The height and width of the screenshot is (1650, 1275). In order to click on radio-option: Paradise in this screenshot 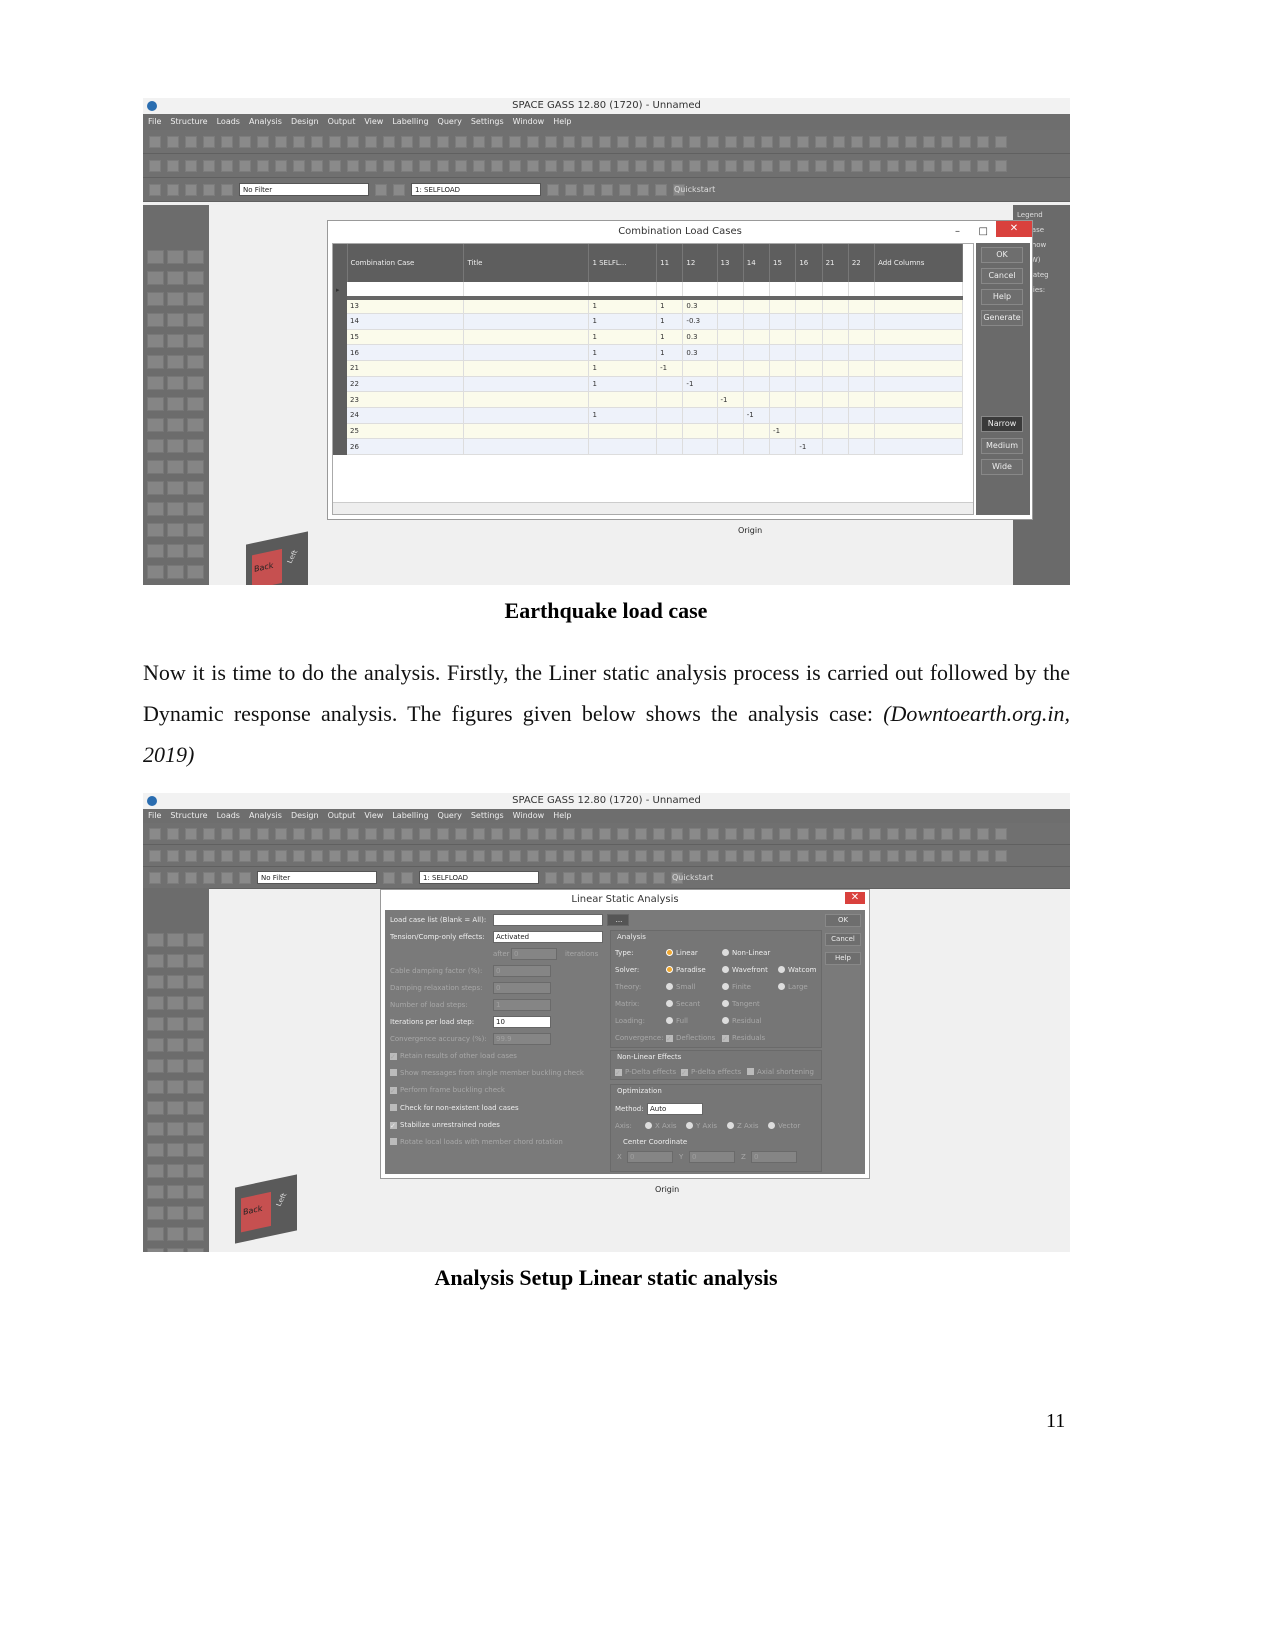, I will do `click(686, 970)`.